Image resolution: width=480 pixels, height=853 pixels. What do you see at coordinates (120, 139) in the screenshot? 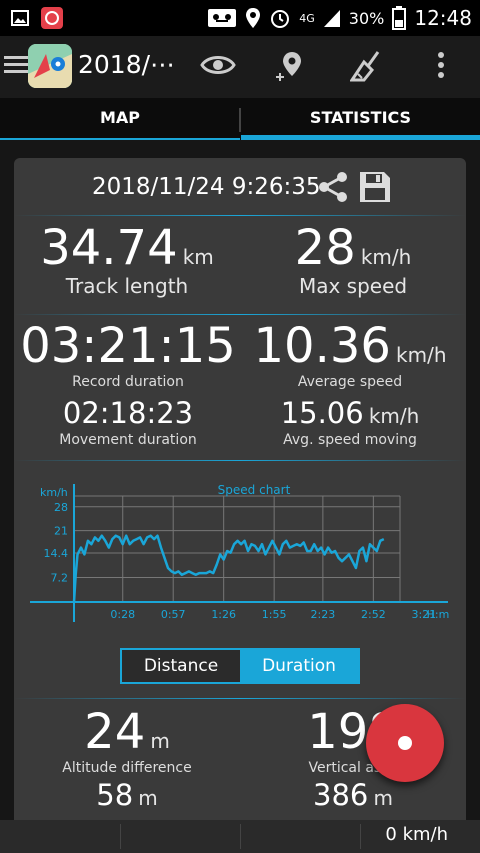
I see `tab-map-underline` at bounding box center [120, 139].